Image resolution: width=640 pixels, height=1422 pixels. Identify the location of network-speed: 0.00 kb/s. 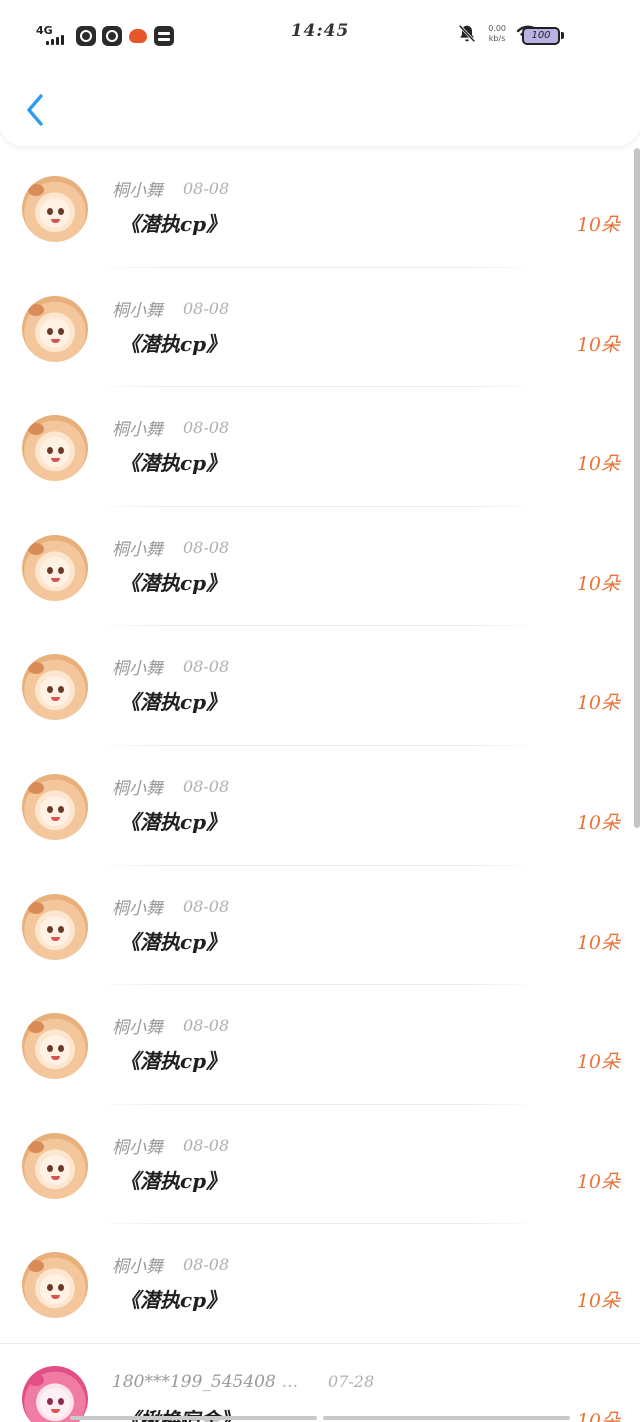
(497, 34).